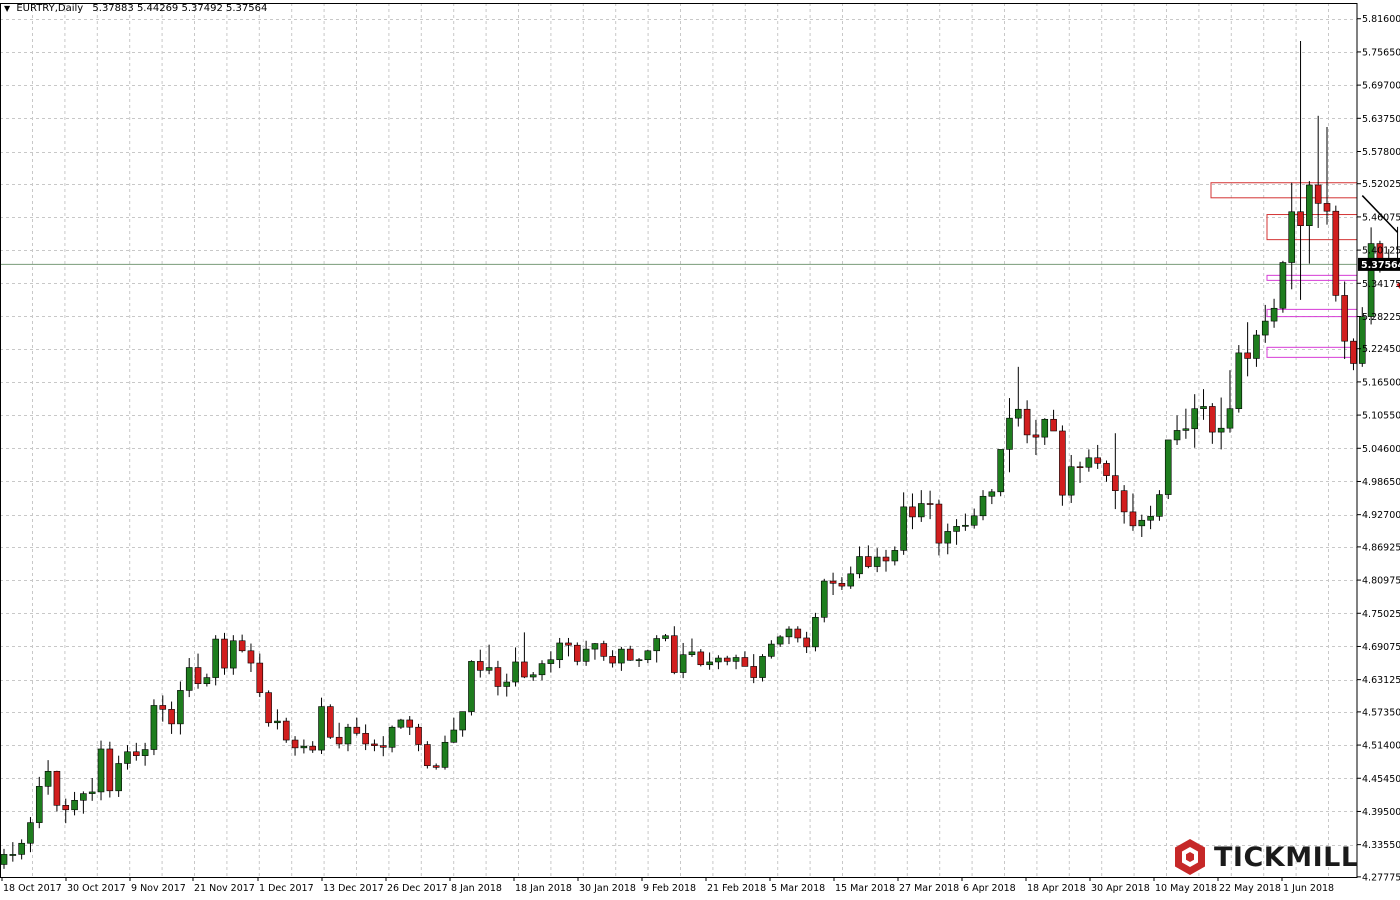  What do you see at coordinates (1381, 184) in the screenshot?
I see `y-tick-label: 5.52025` at bounding box center [1381, 184].